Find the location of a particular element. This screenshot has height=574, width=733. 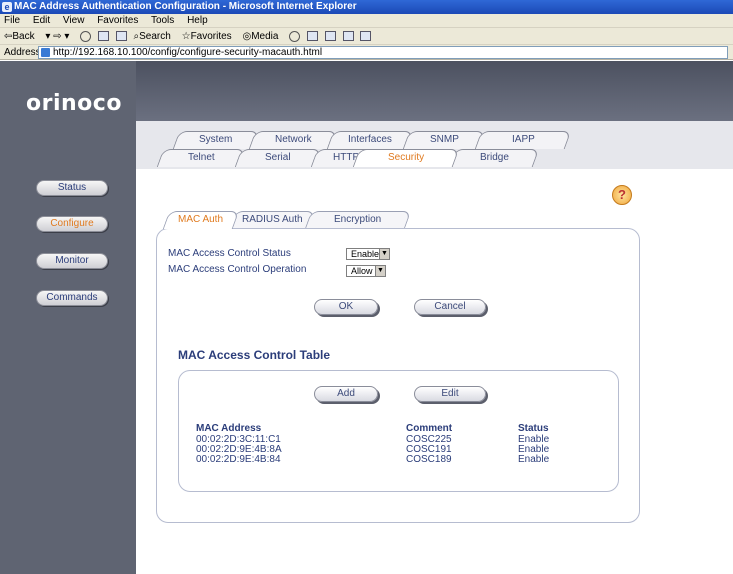

comment-cell: COSC189 is located at coordinates (429, 459).